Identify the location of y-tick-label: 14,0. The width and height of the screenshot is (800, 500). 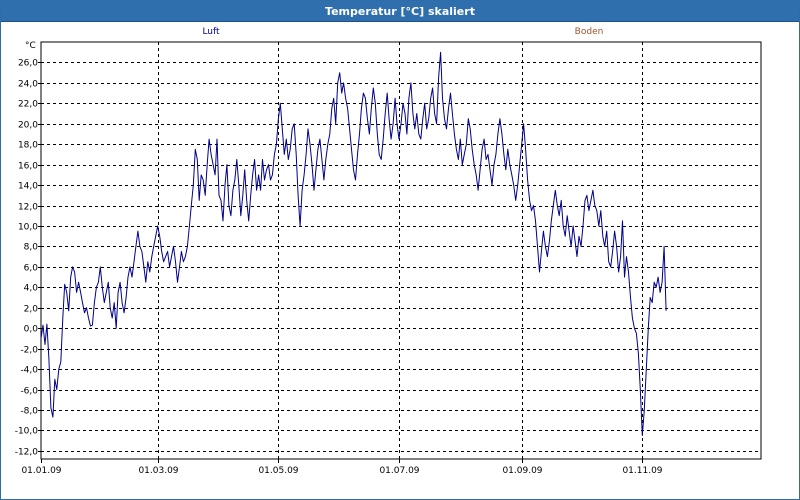
(28, 187).